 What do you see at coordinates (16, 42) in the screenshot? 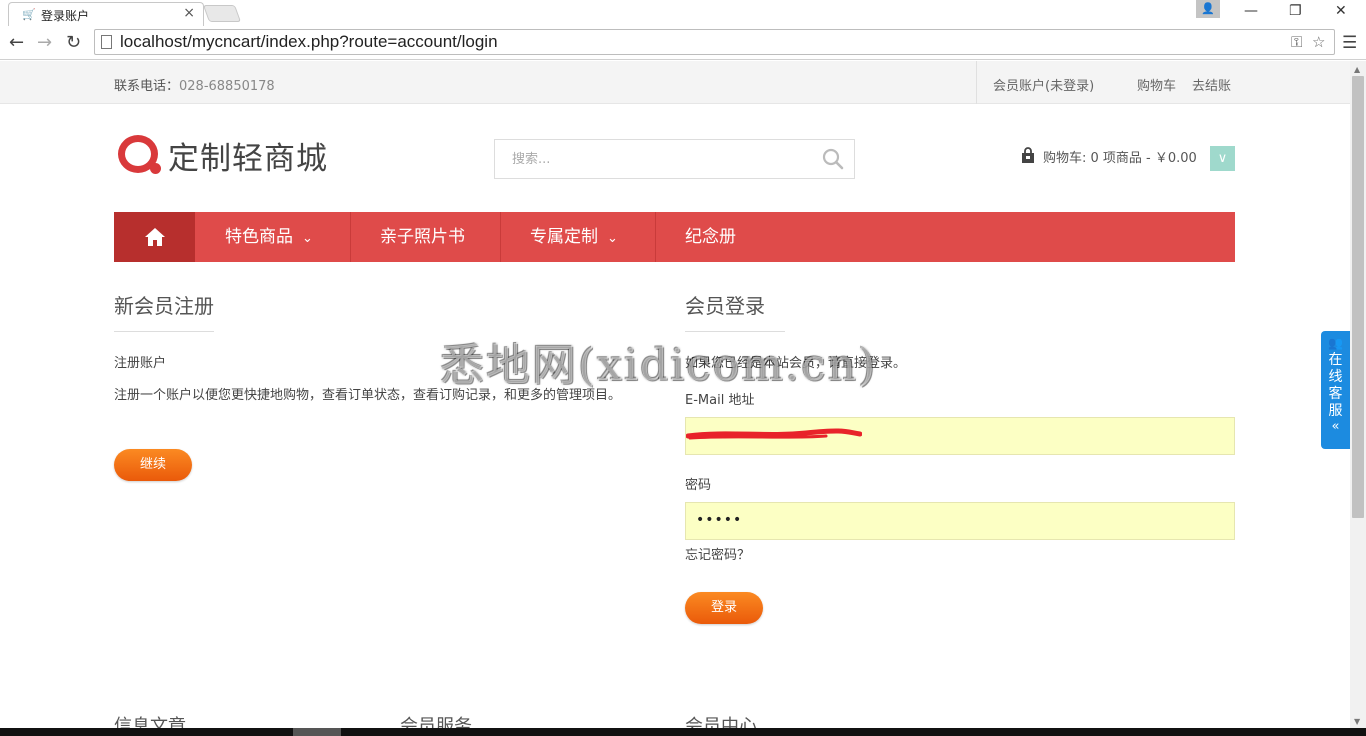
I see `back-arrow-icon: ←` at bounding box center [16, 42].